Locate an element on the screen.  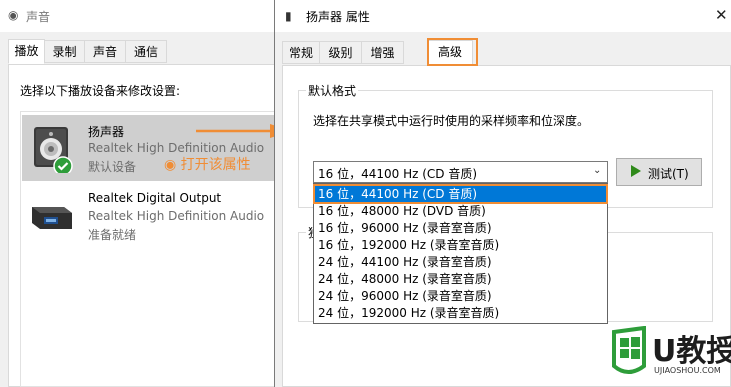
sound-window-title: 声音 is located at coordinates (38, 17).